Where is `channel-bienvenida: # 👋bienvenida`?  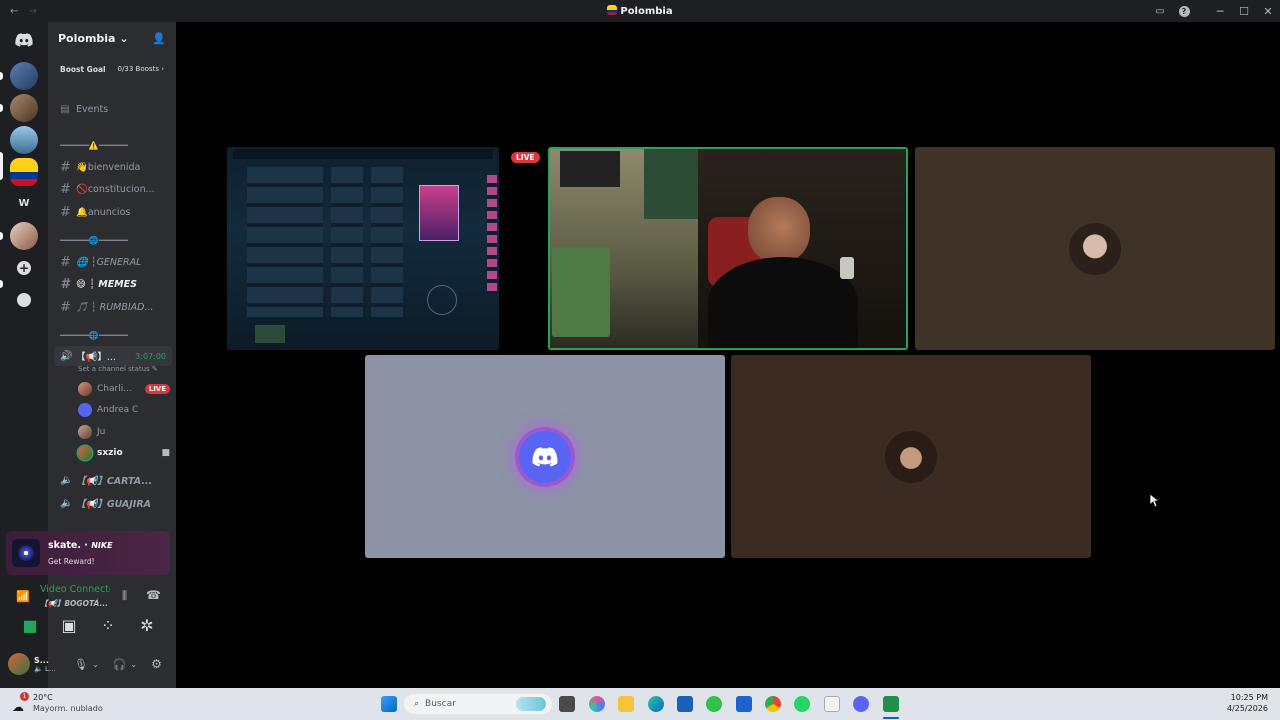
channel-bienvenida: # 👋bienvenida is located at coordinates (113, 167).